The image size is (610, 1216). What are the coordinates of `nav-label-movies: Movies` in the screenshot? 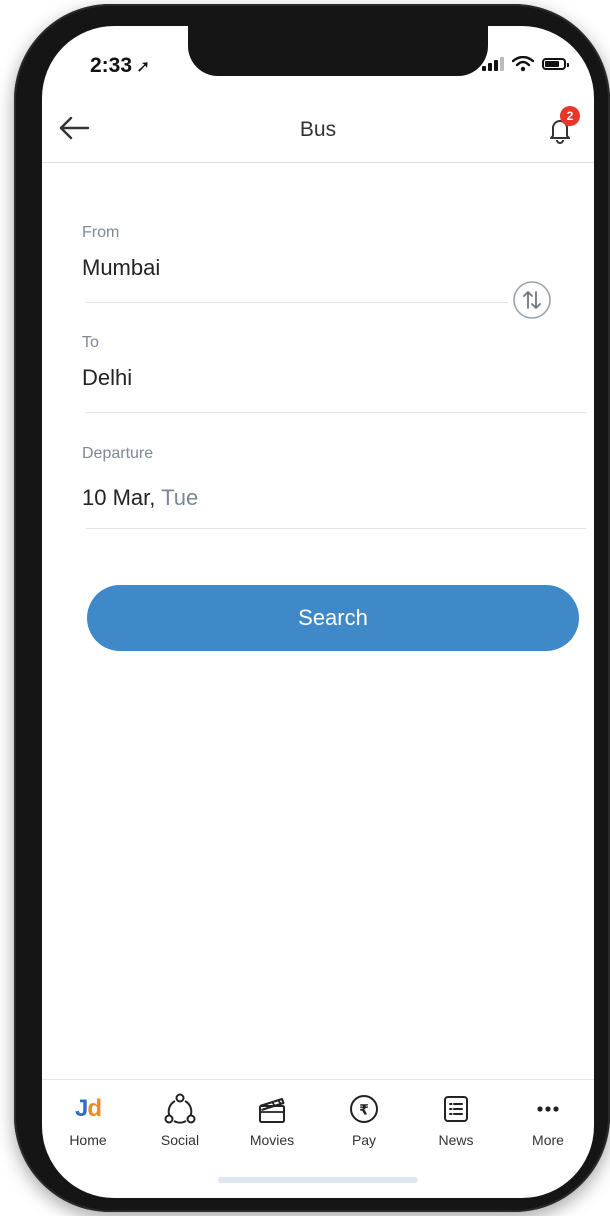 It's located at (272, 1140).